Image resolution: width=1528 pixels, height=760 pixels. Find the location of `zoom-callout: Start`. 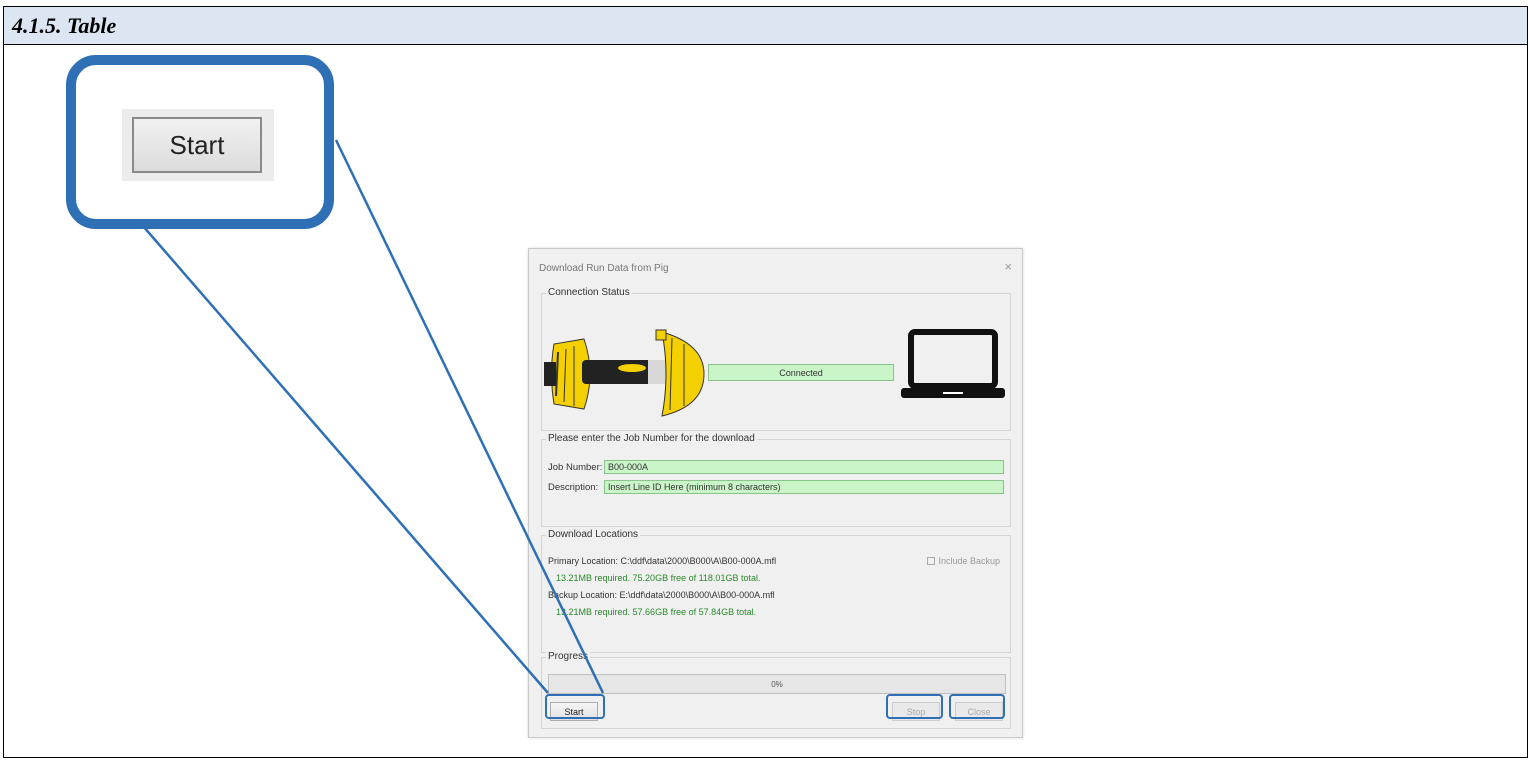

zoom-callout: Start is located at coordinates (200, 142).